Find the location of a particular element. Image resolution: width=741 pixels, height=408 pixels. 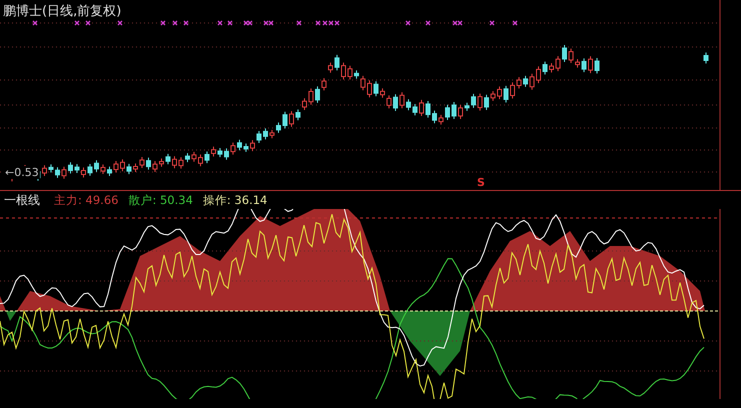

price-marker: ←0.53 is located at coordinates (22, 172).